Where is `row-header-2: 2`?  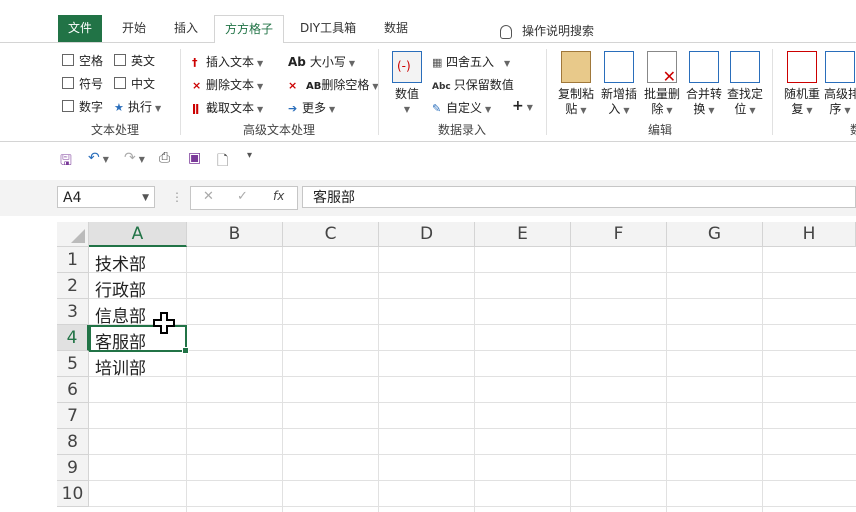
row-header-2: 2 is located at coordinates (73, 286).